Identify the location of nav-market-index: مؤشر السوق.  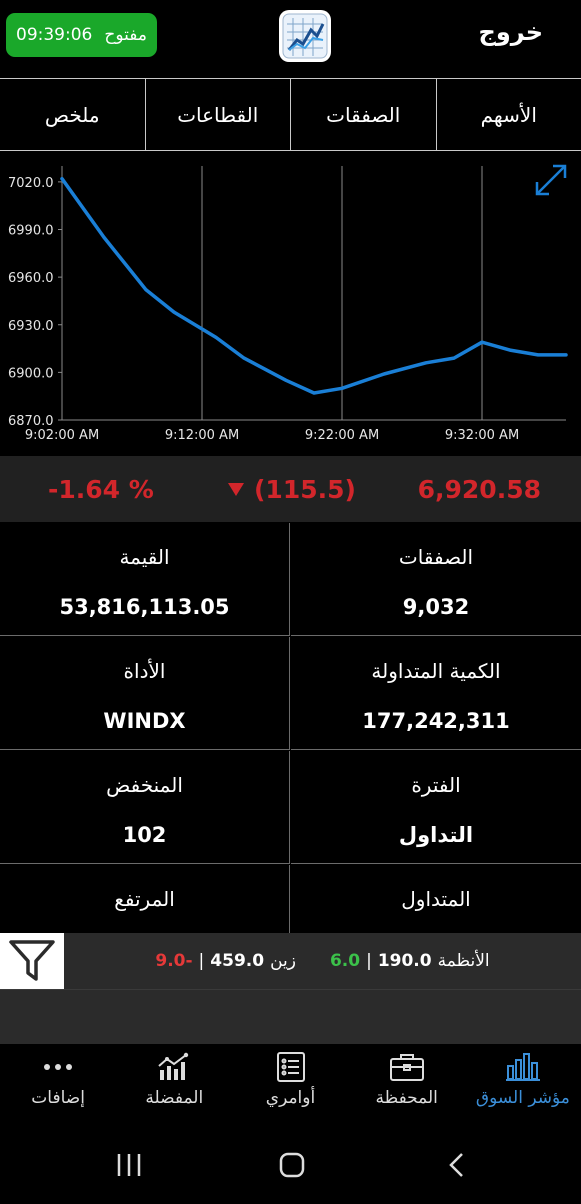
(523, 1086).